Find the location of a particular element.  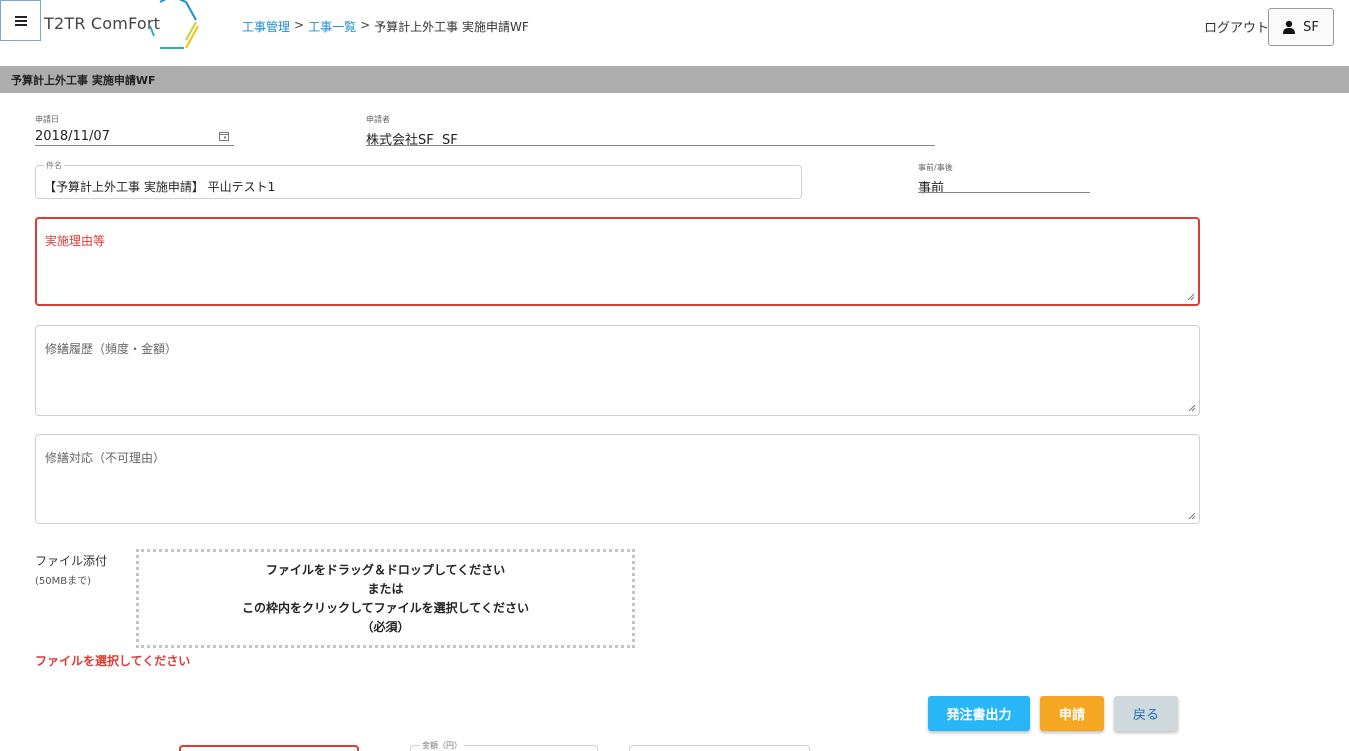

user-menu-button: SF is located at coordinates (1301, 27).